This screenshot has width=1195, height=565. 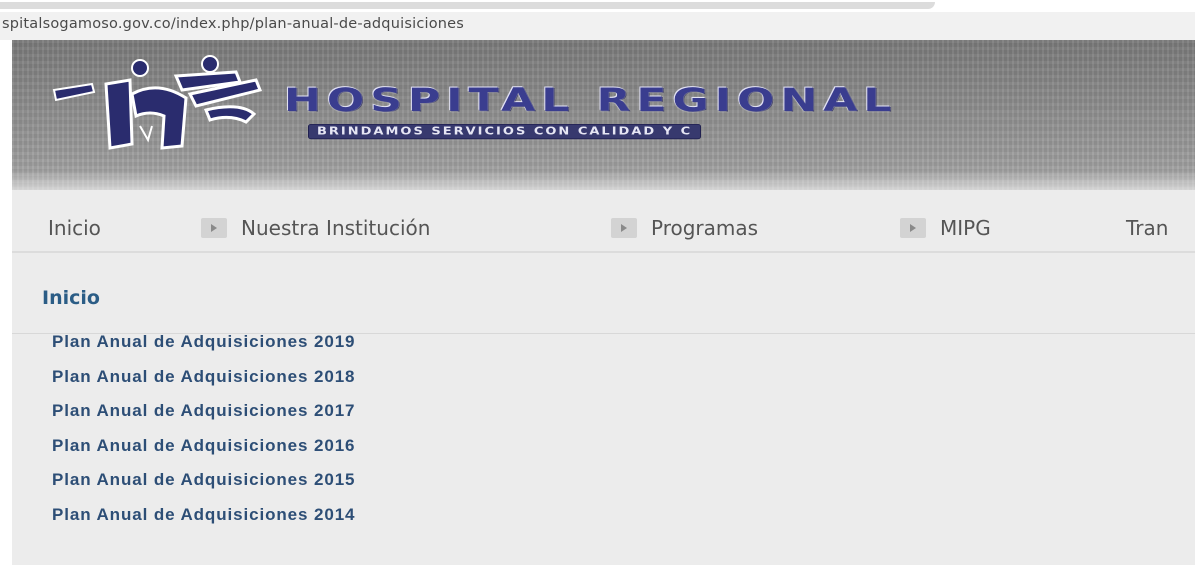 What do you see at coordinates (603, 185) in the screenshot?
I see `header-fade` at bounding box center [603, 185].